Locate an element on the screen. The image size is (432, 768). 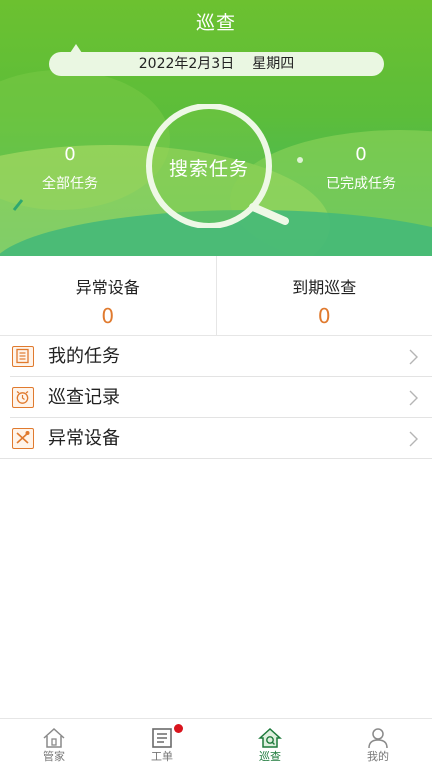
summary-panel: 异常设备 0 到期巡查 0 is located at coordinates (216, 296).